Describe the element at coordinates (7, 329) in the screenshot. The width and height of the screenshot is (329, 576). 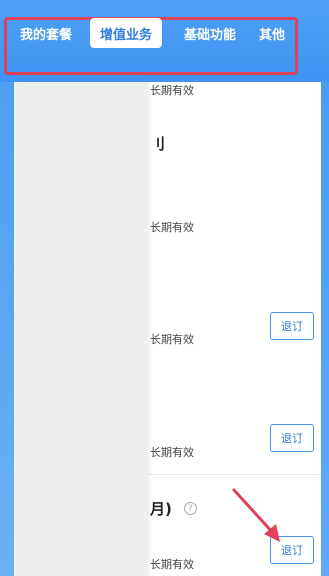
I see `left-edge-strip` at that location.